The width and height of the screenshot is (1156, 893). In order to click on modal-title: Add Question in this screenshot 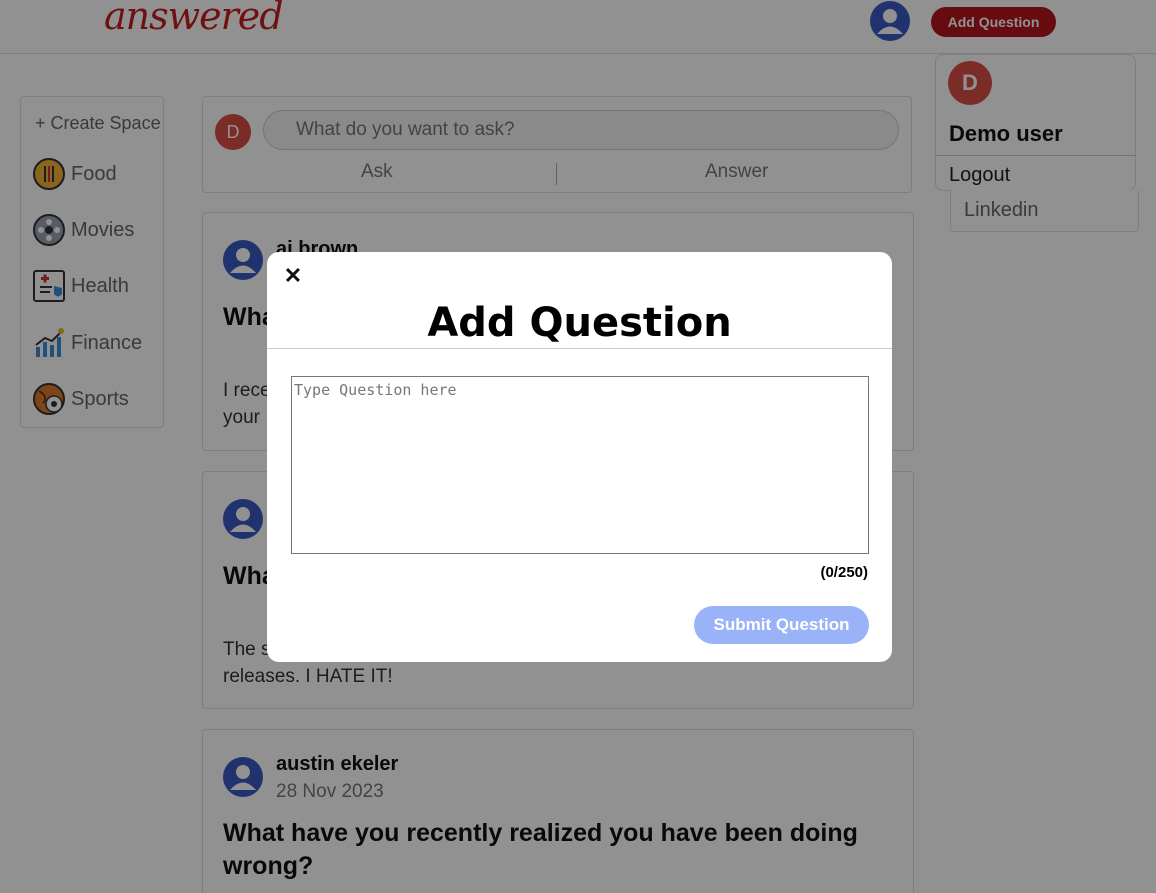, I will do `click(579, 323)`.